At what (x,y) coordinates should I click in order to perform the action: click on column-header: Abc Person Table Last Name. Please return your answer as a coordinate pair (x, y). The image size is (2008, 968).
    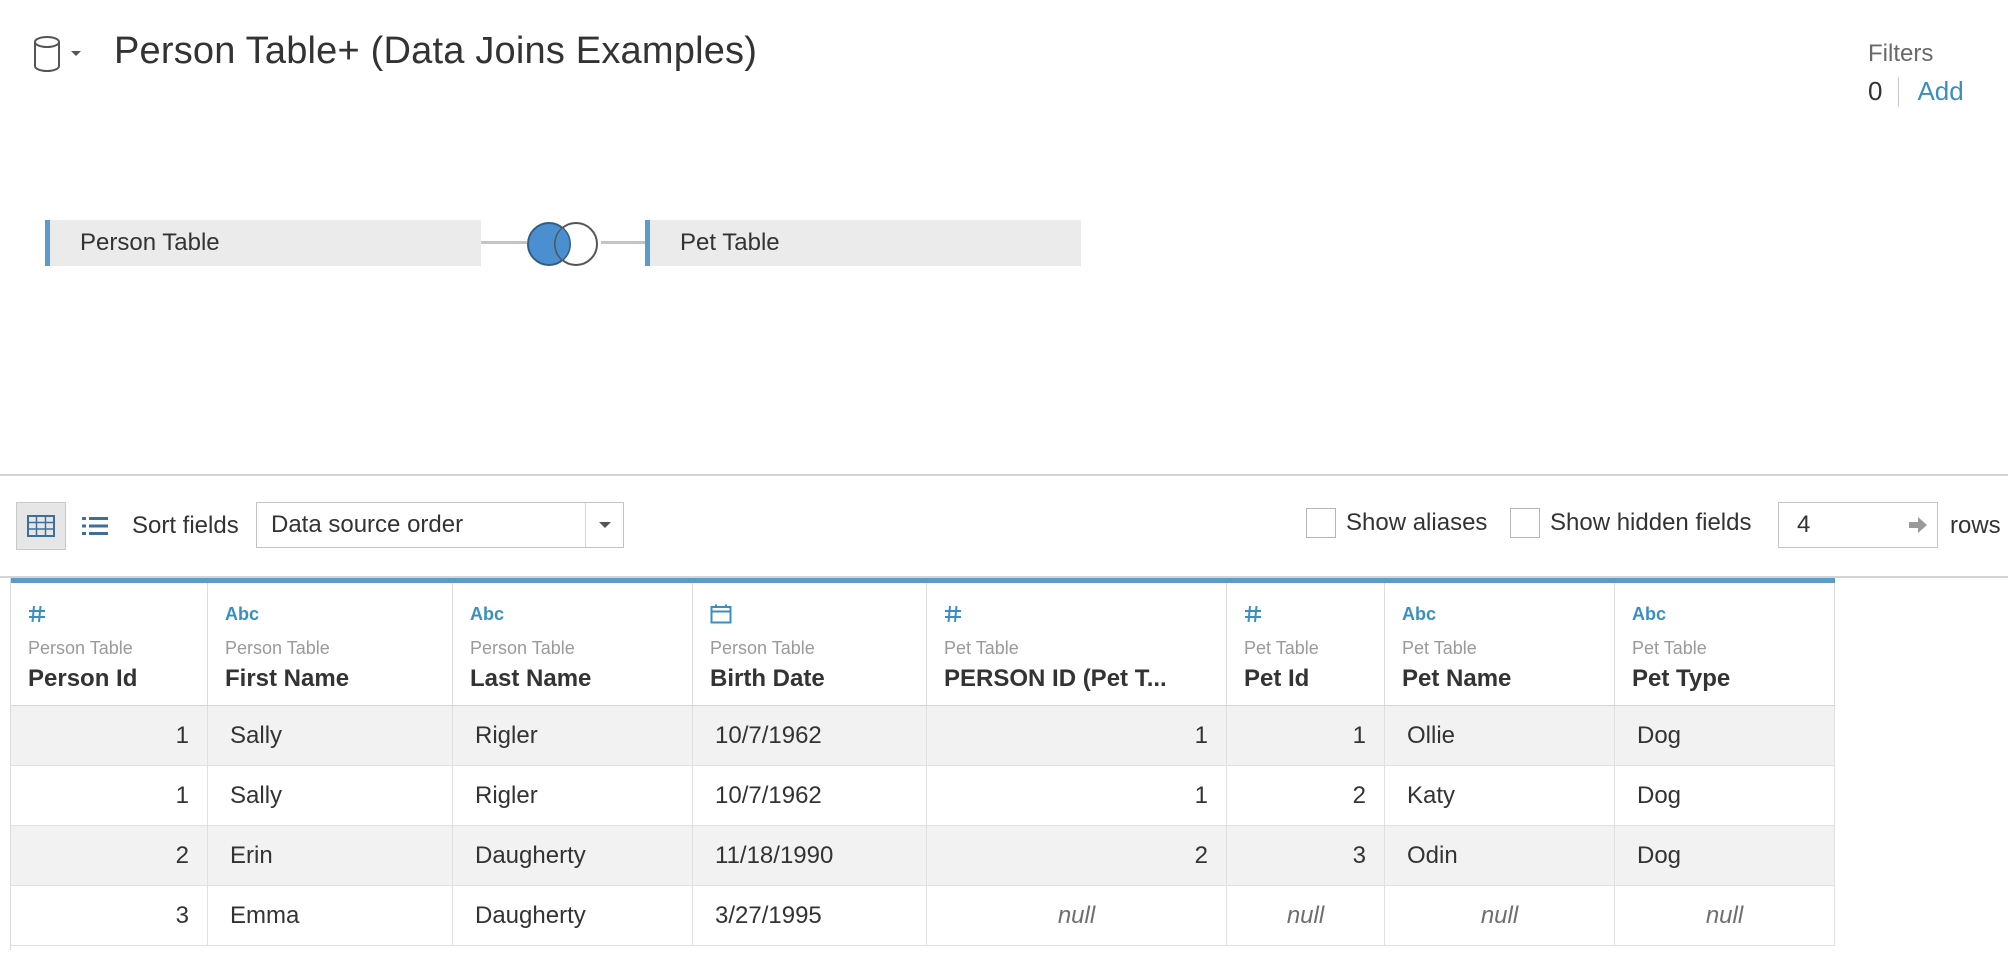
    Looking at the image, I should click on (573, 644).